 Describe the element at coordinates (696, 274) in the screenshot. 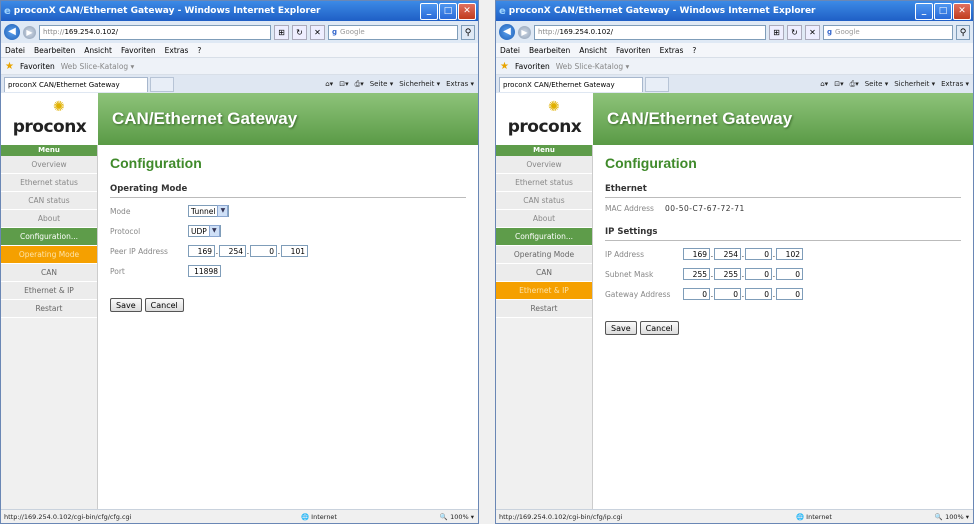

I see `mask-octet-1: 255` at that location.